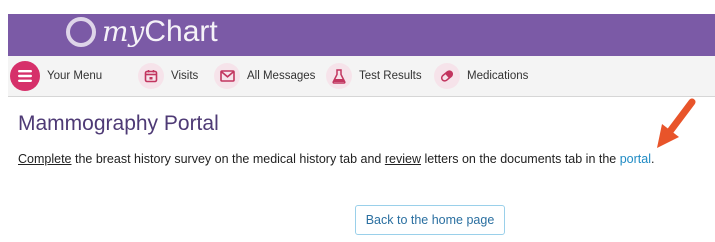  What do you see at coordinates (520, 159) in the screenshot?
I see `instruction-part-2: letters on the documents tab in the` at bounding box center [520, 159].